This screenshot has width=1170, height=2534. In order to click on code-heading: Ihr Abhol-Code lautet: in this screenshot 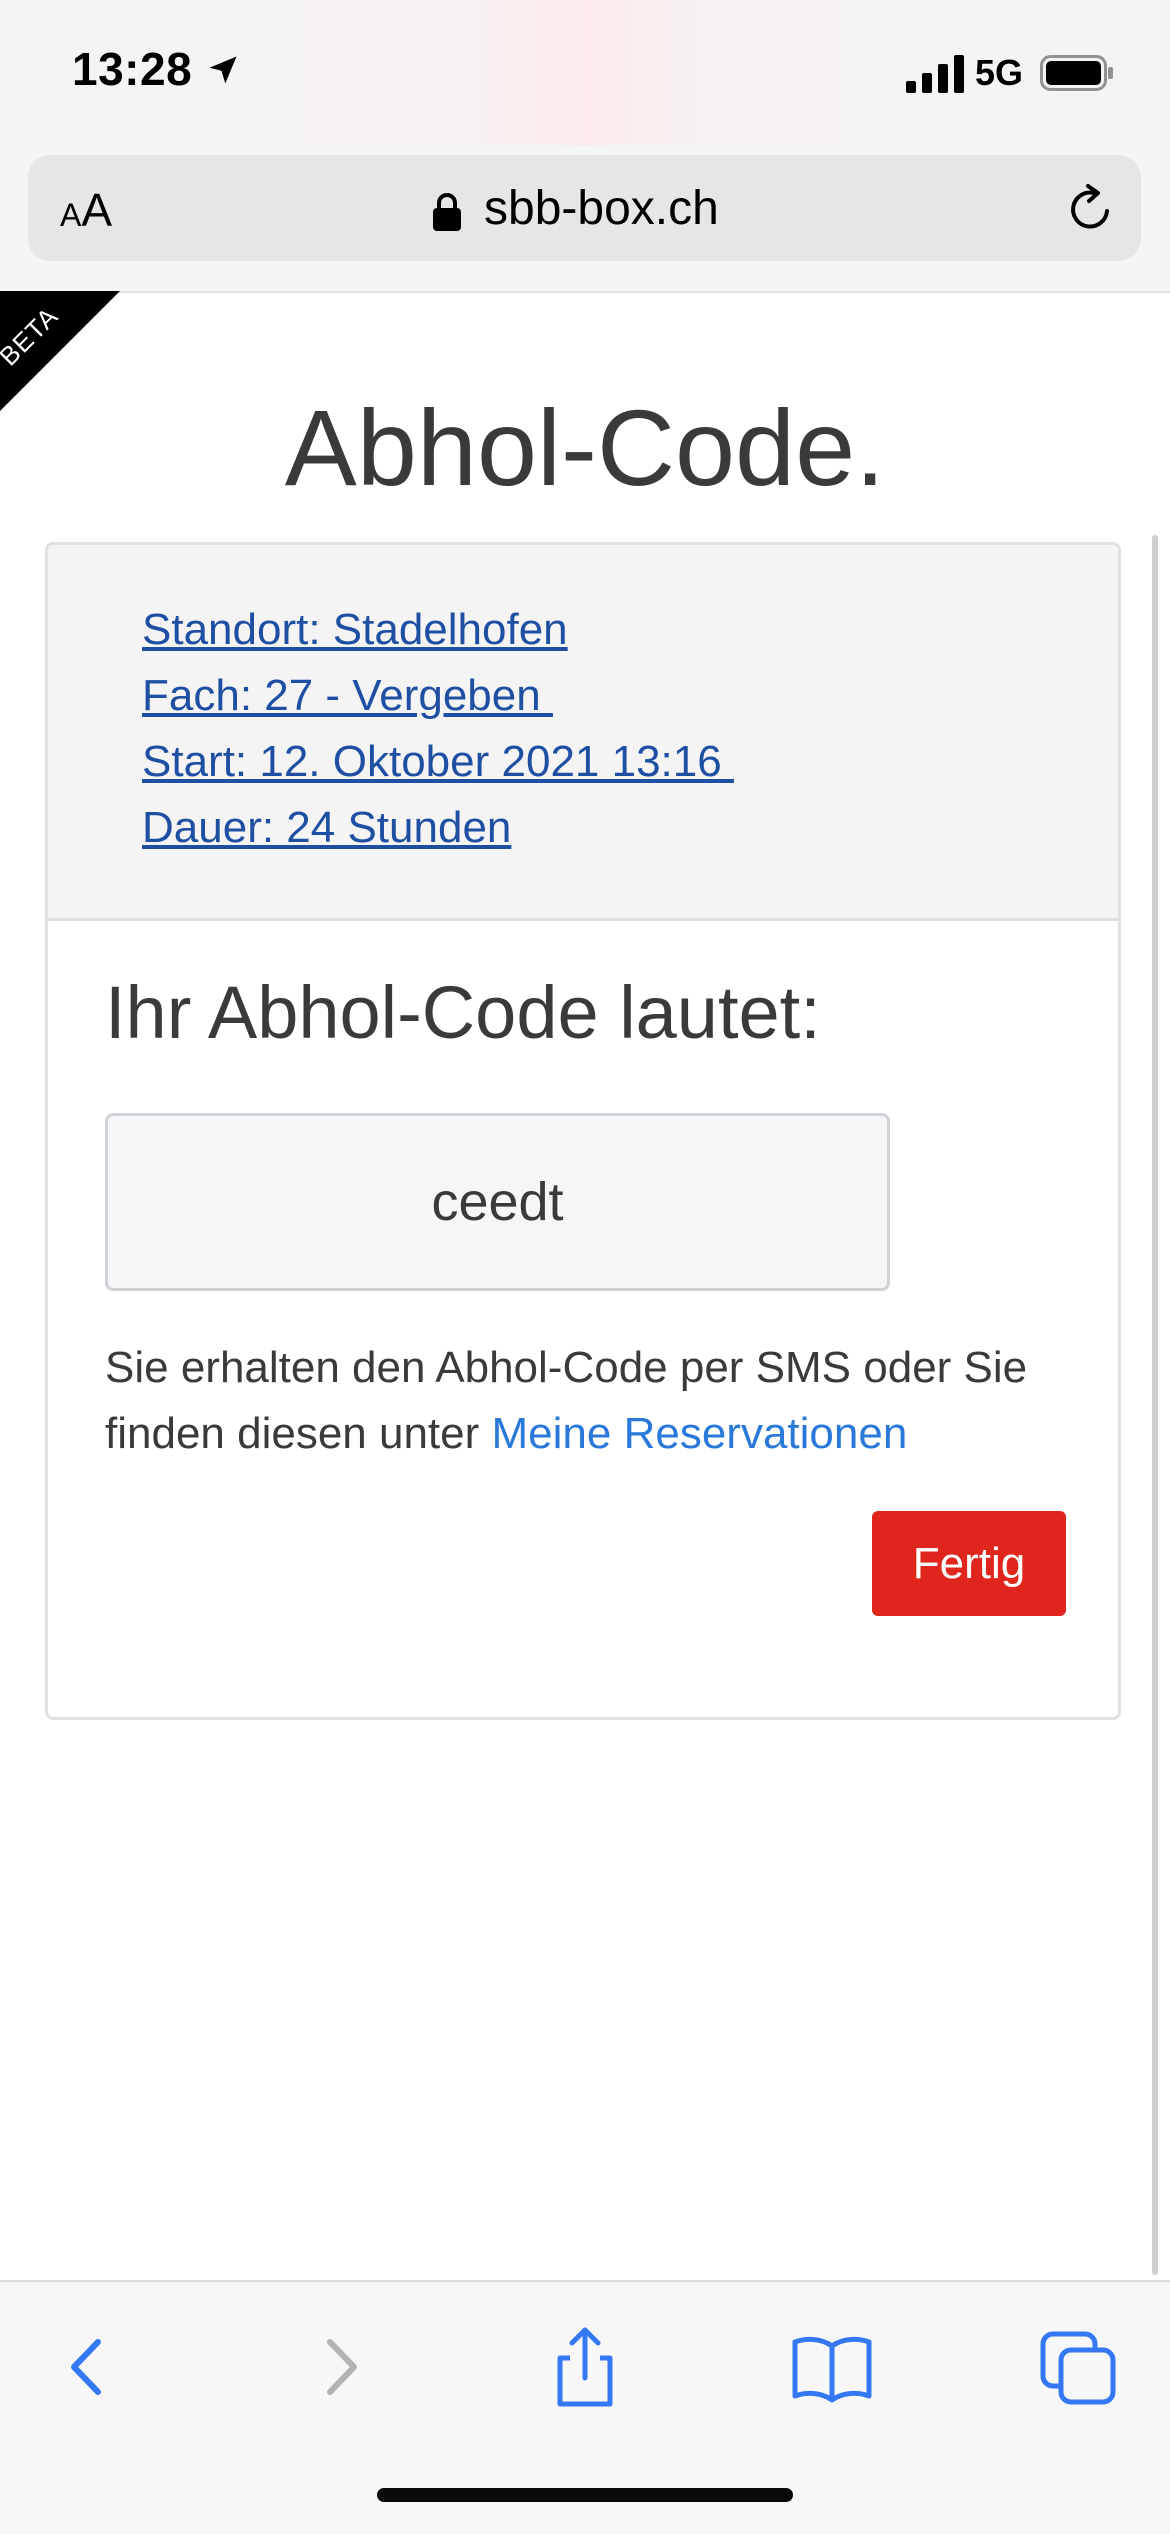, I will do `click(463, 1012)`.